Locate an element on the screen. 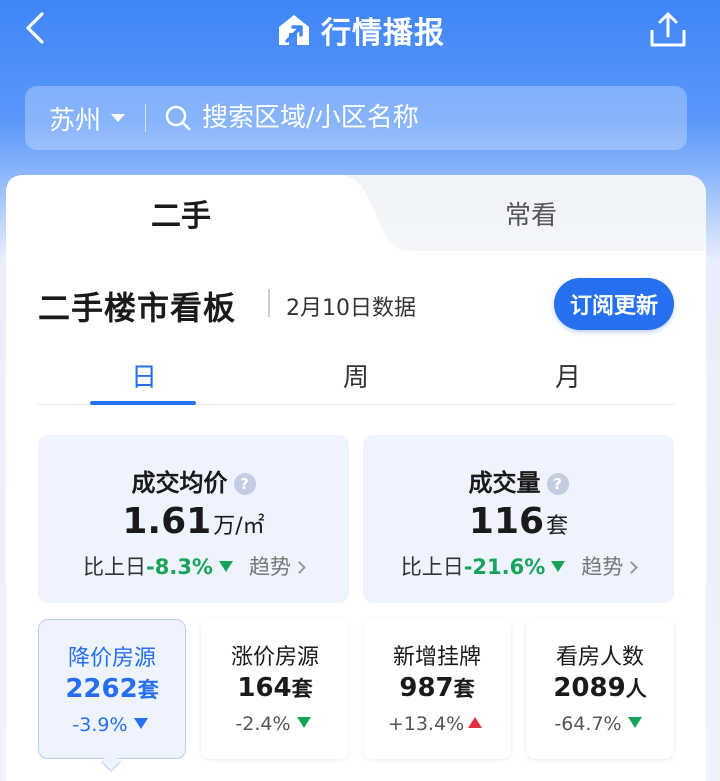 This screenshot has height=781, width=720. period-tabs: 日 周 月 is located at coordinates (356, 378).